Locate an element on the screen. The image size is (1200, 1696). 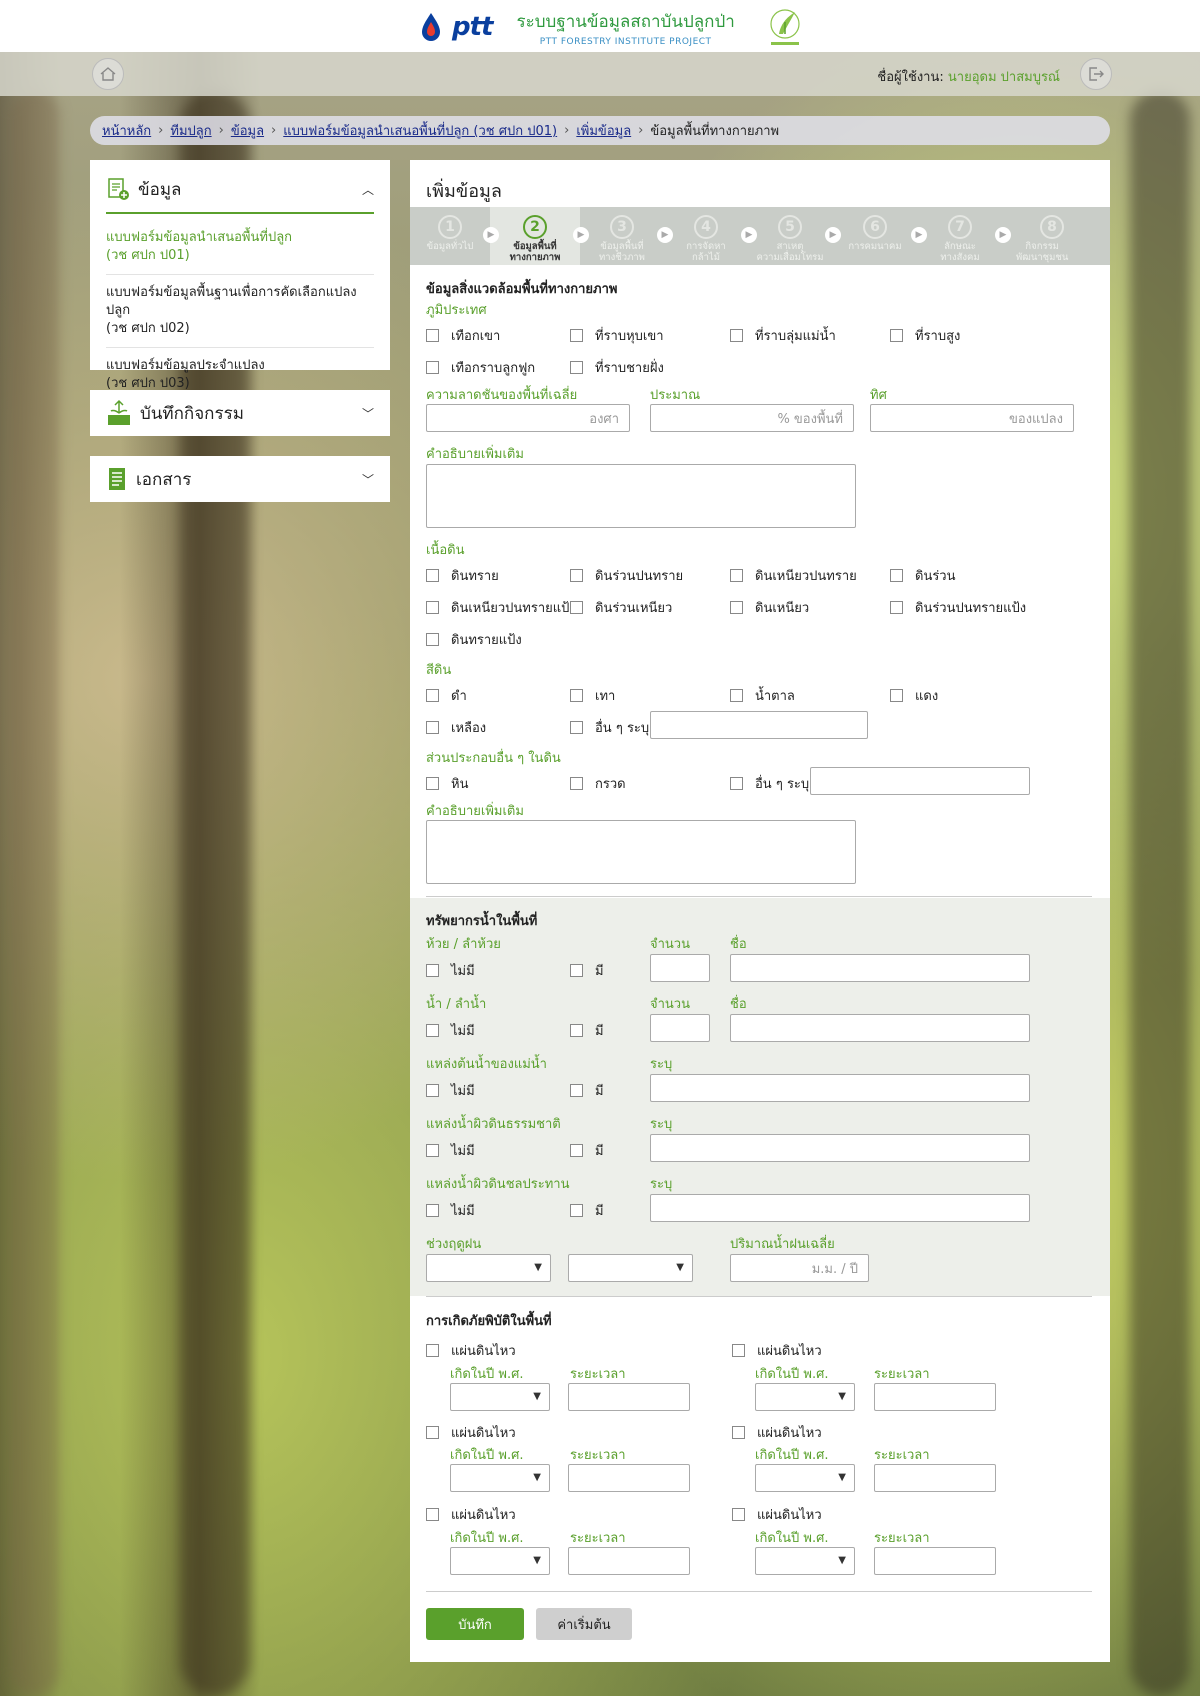
soil-color-checkbox: อื่น ๆ ระบุ is located at coordinates (609, 727).